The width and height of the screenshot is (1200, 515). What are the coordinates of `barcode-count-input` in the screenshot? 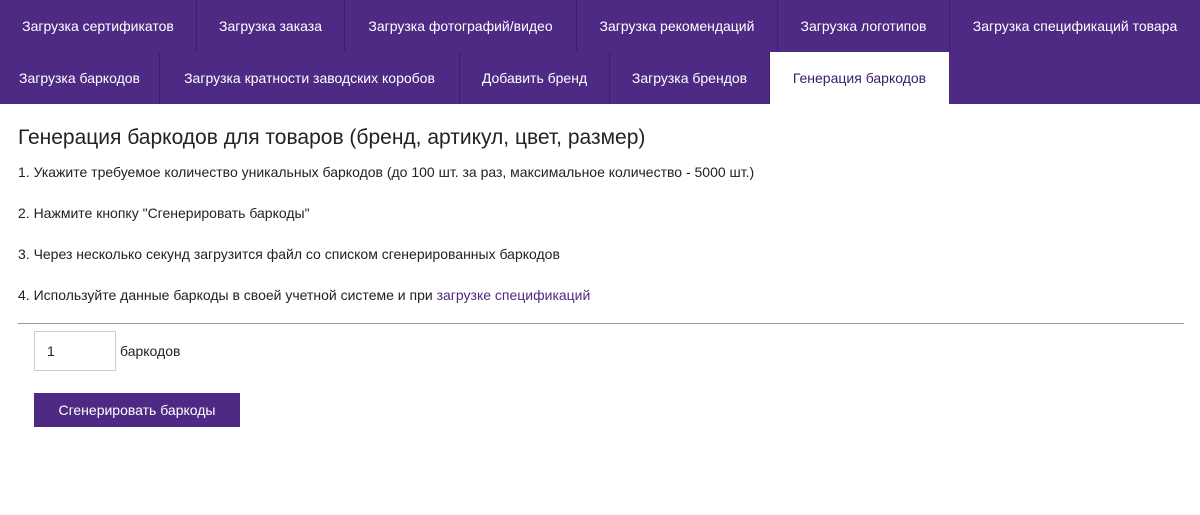 It's located at (75, 351).